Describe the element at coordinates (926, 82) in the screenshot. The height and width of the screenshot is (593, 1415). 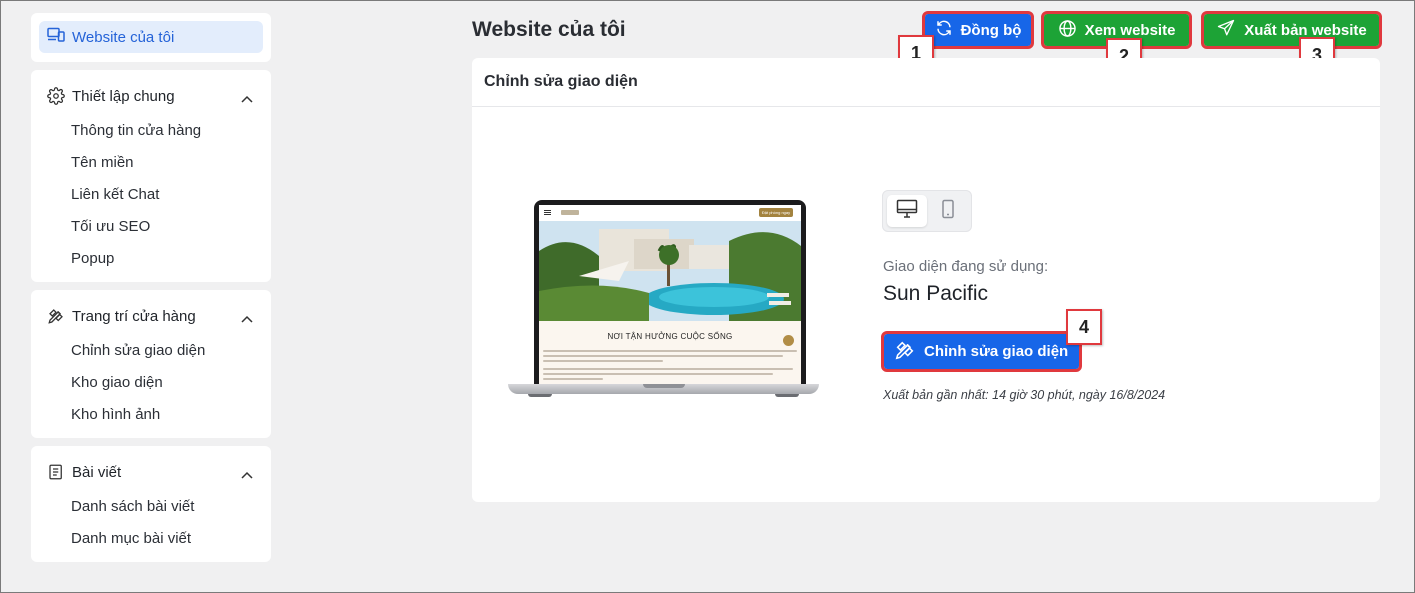
I see `panel-title: Chỉnh sửa giao diện` at that location.